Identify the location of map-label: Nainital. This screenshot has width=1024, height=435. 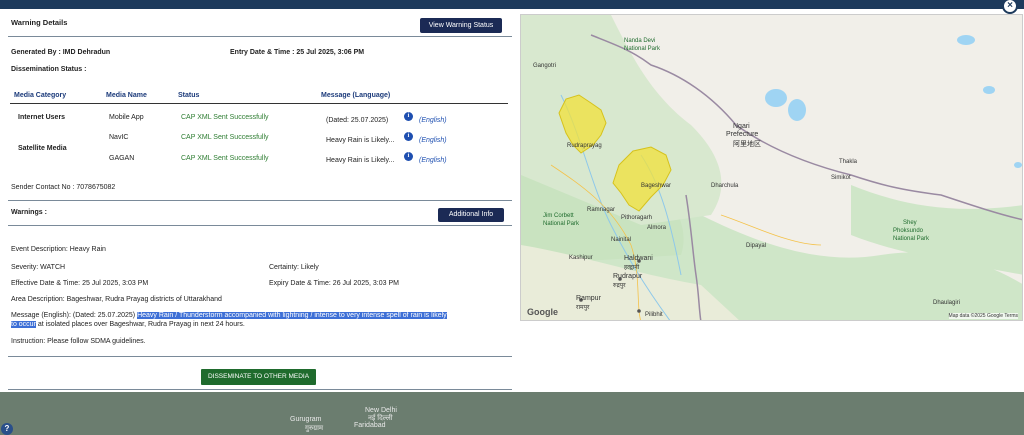
(621, 240).